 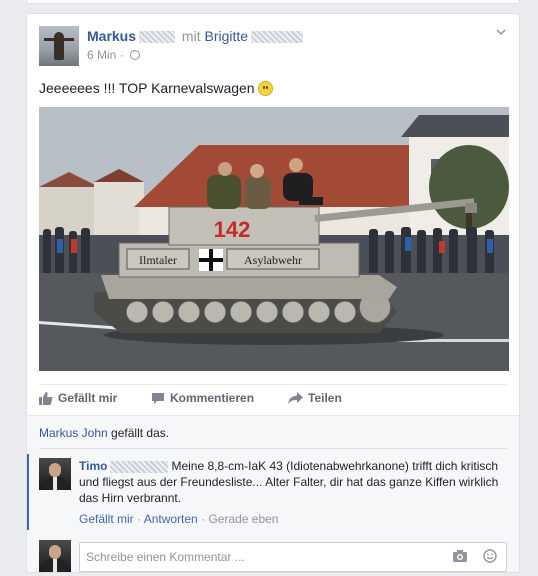 What do you see at coordinates (111, 36) in the screenshot?
I see `author-name: Markus` at bounding box center [111, 36].